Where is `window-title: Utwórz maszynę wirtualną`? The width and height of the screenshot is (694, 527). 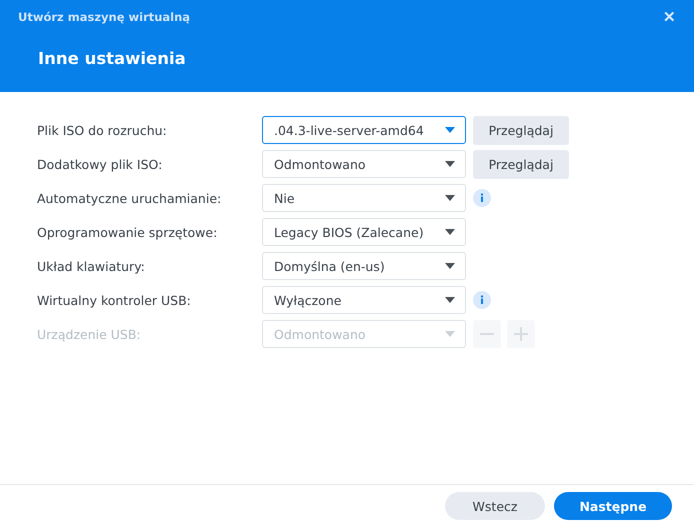
window-title: Utwórz maszynę wirtualną is located at coordinates (104, 17).